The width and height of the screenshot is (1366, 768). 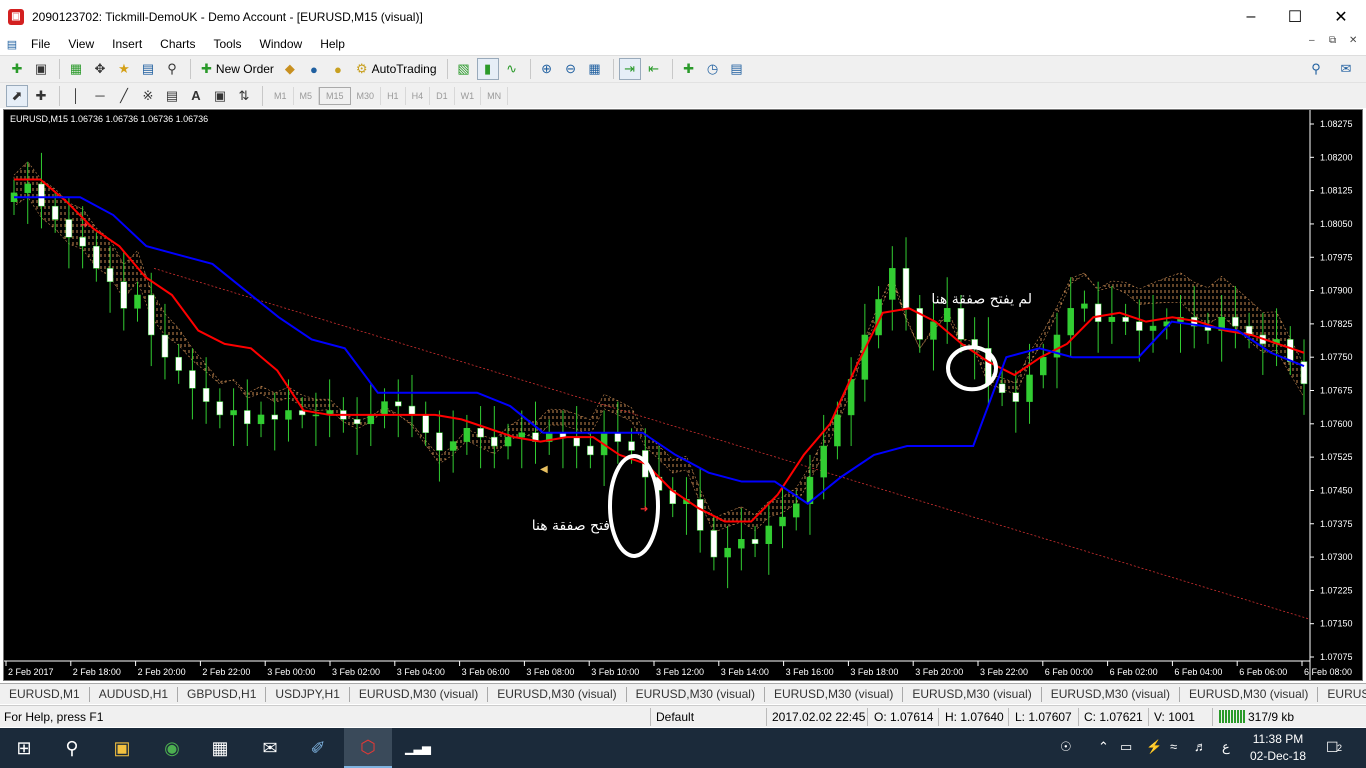 What do you see at coordinates (1066, 747) in the screenshot?
I see `people-icon: ☉` at bounding box center [1066, 747].